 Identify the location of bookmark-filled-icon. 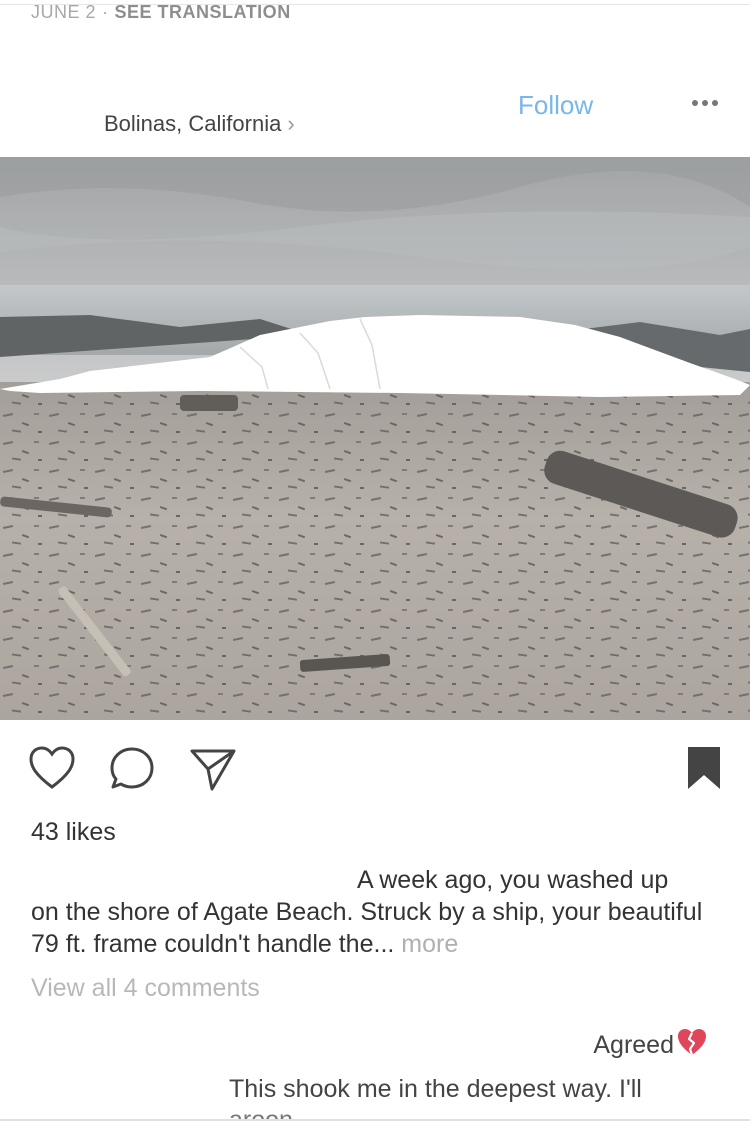
(704, 768).